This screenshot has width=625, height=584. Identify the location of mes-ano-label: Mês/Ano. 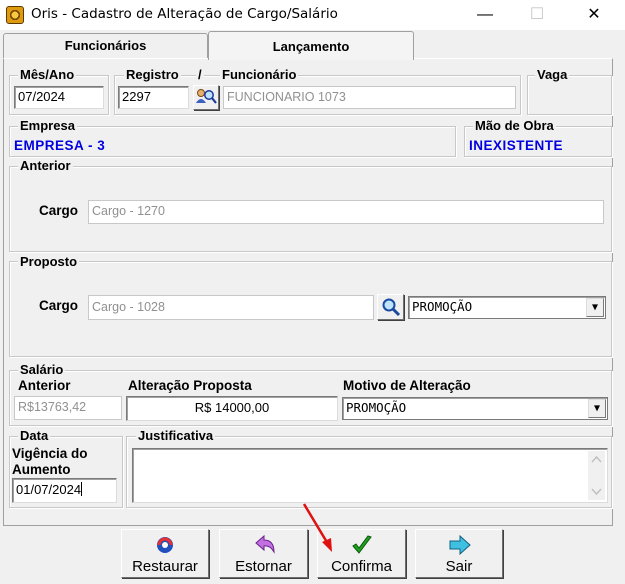
(47, 74).